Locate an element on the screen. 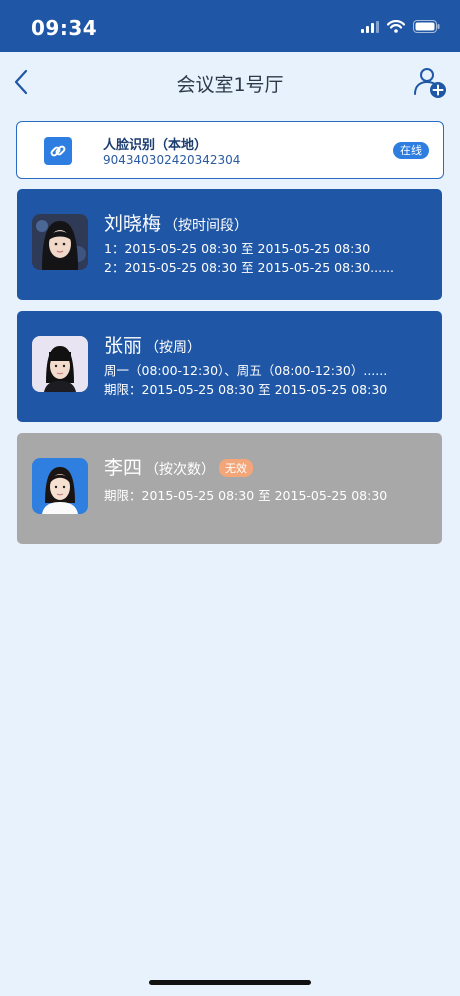 Image resolution: width=460 pixels, height=996 pixels. user-name: 张丽 is located at coordinates (123, 346).